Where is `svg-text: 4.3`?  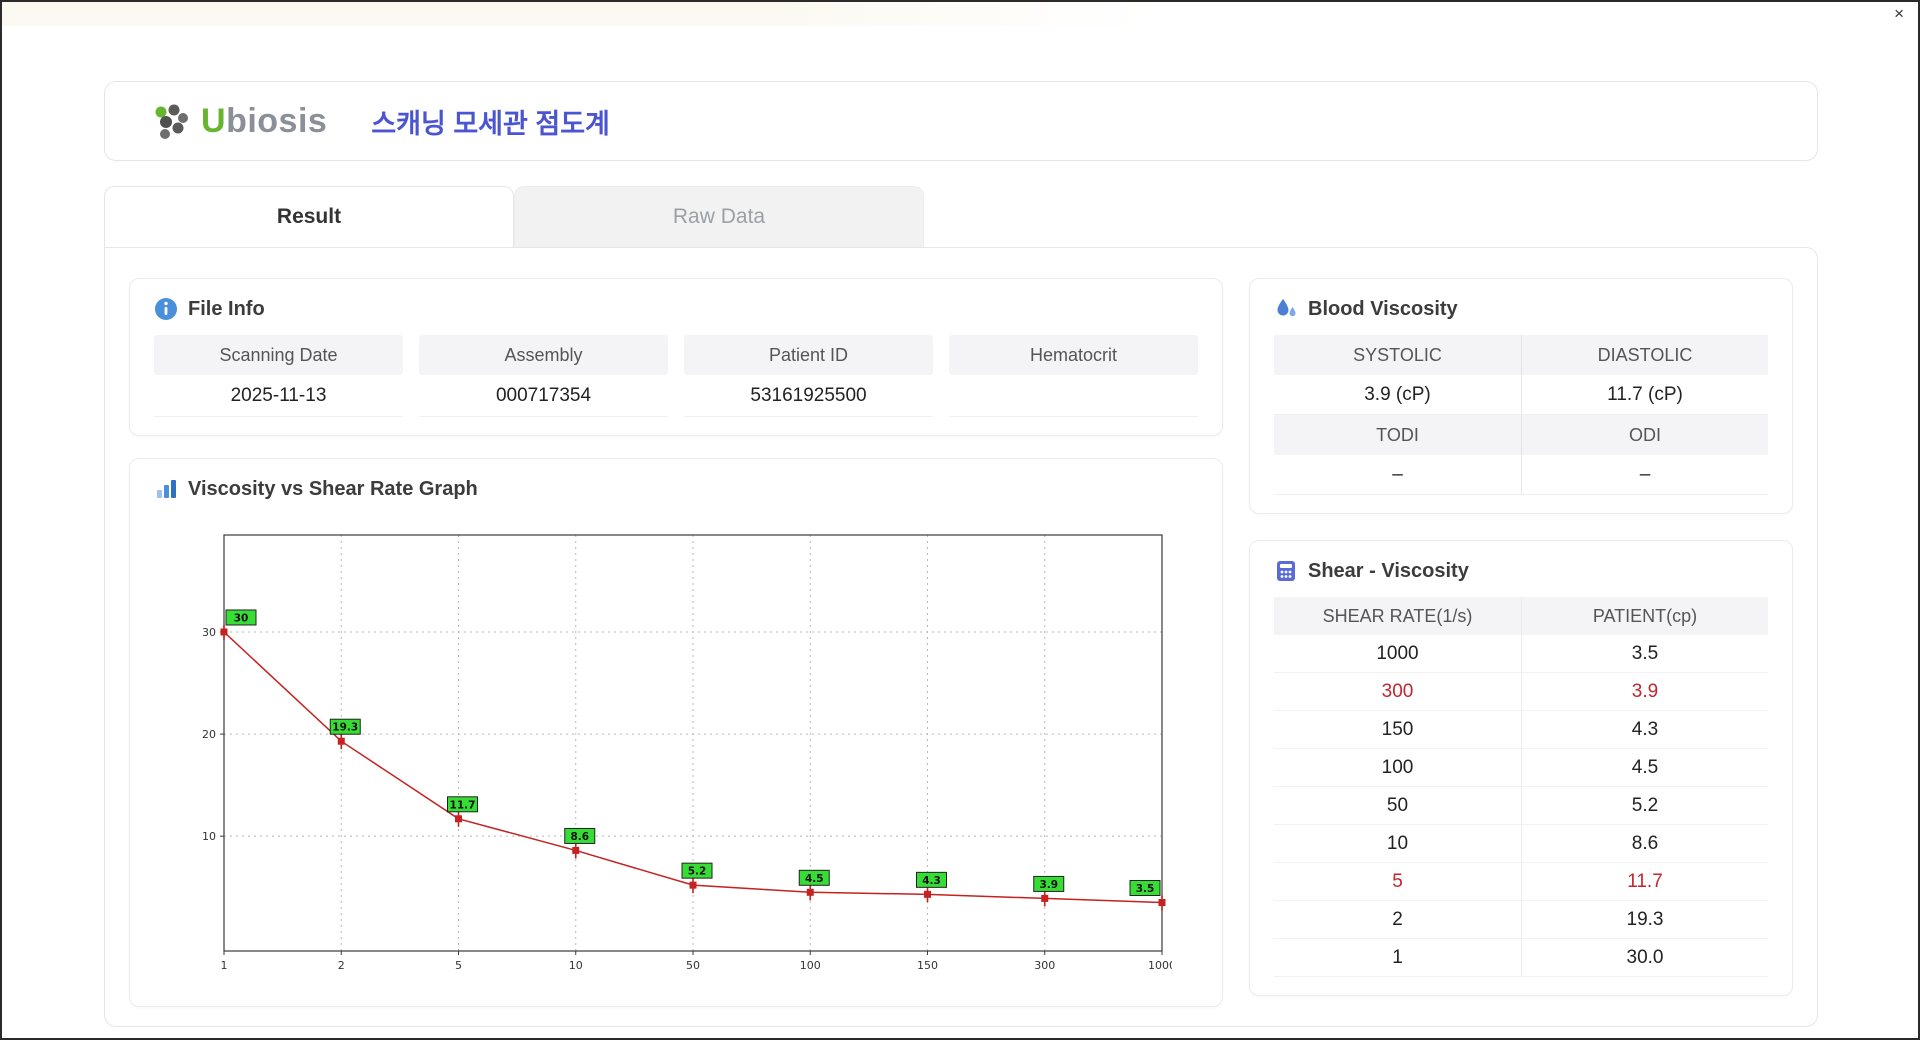
svg-text: 4.3 is located at coordinates (931, 881).